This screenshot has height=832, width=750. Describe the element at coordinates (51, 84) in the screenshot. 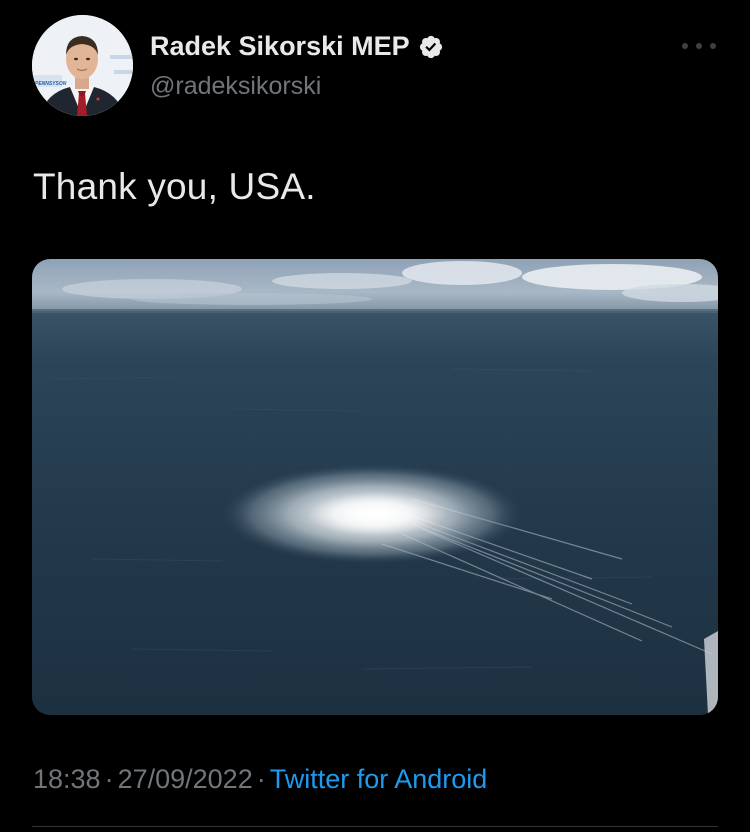

I see `svg-text: PENNSYSON` at that location.